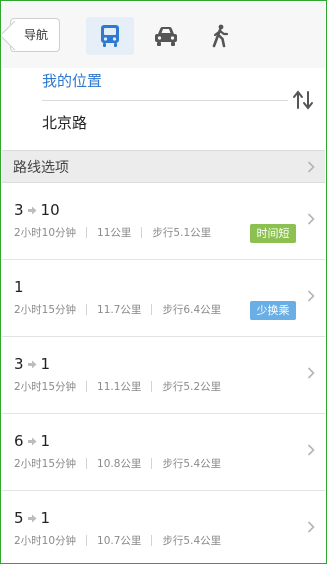 This screenshot has width=327, height=564. I want to click on endpoint-divider, so click(165, 100).